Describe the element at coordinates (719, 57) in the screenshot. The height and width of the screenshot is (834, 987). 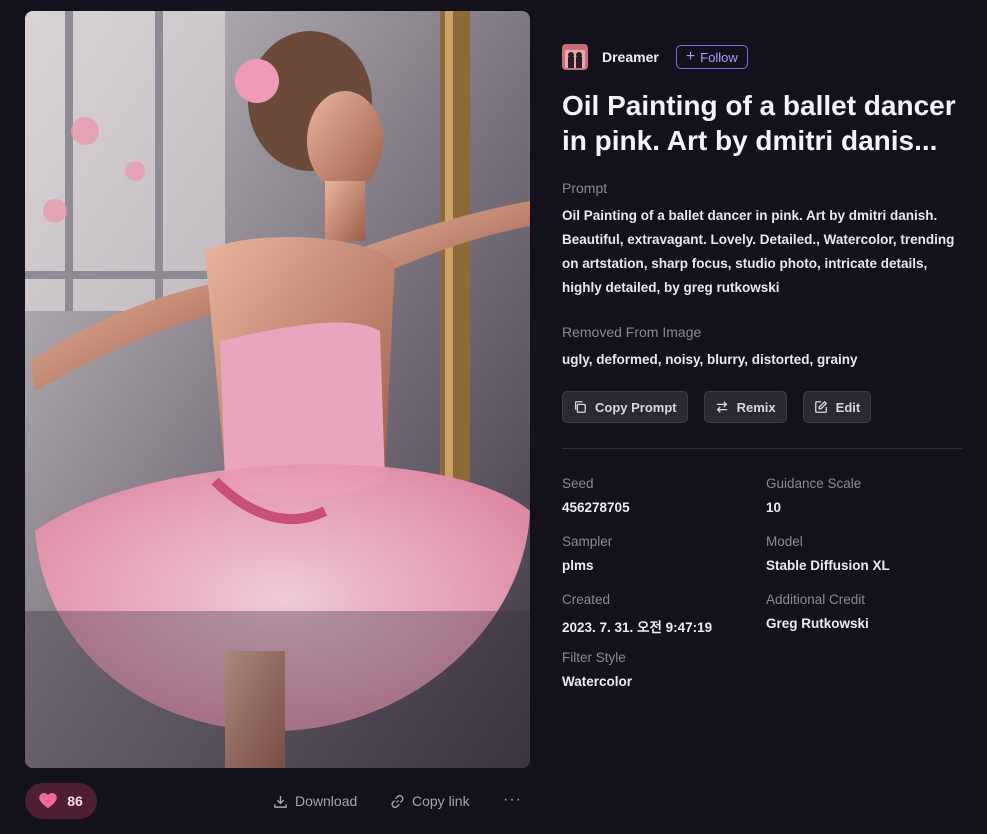
I see `follow-label: Follow` at that location.